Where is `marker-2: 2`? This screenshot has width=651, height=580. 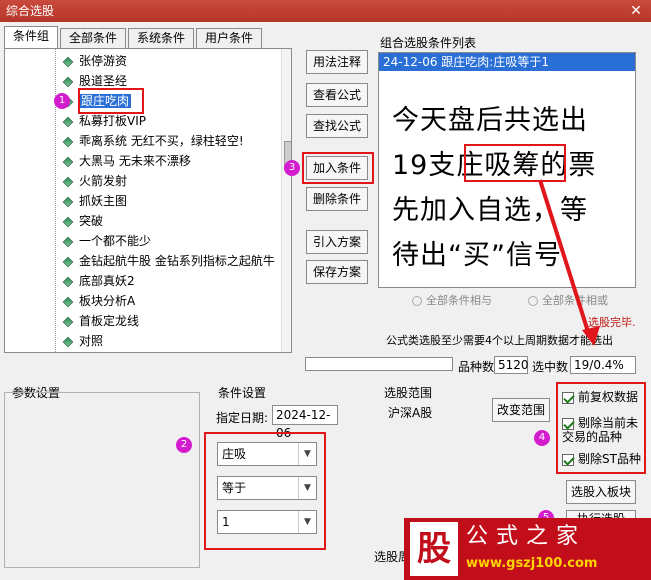 marker-2: 2 is located at coordinates (184, 445).